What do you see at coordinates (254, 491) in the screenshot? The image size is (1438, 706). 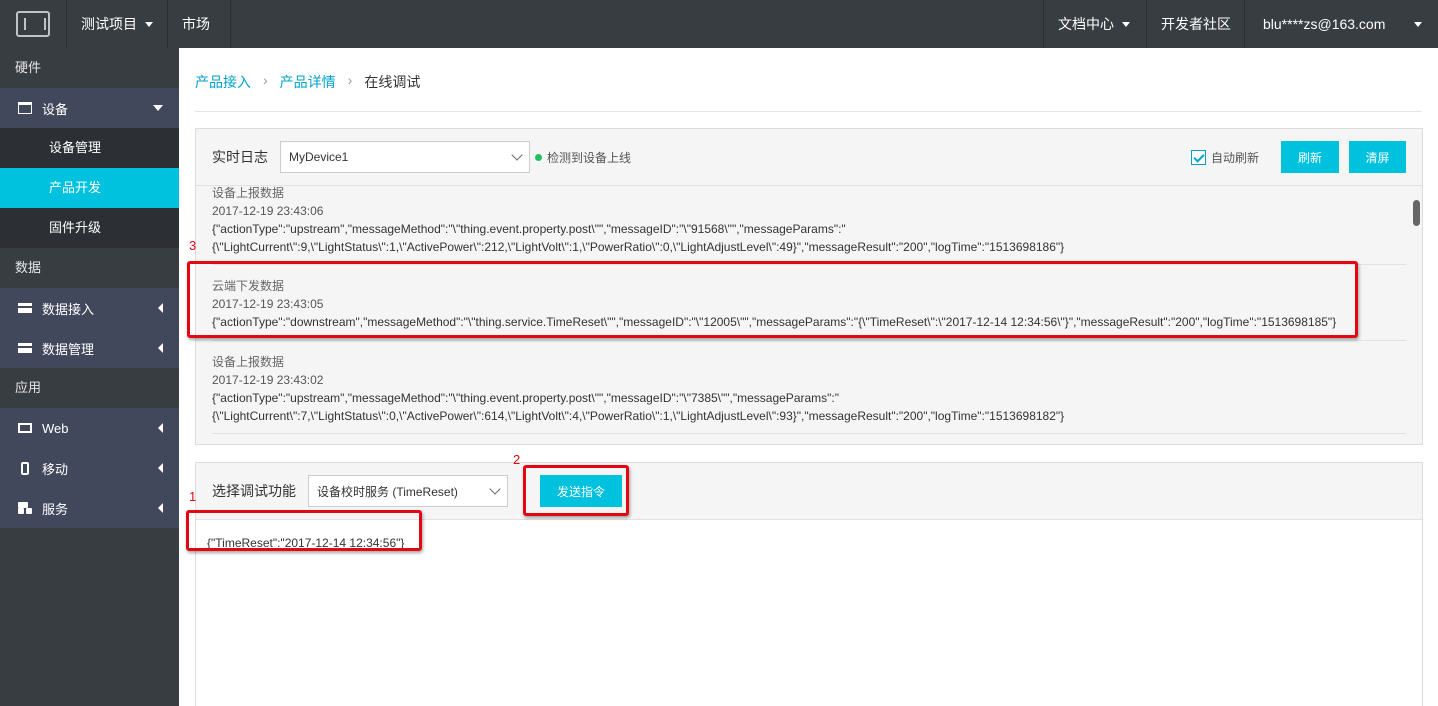 I see `debug-panel-title: 选择调试功能` at bounding box center [254, 491].